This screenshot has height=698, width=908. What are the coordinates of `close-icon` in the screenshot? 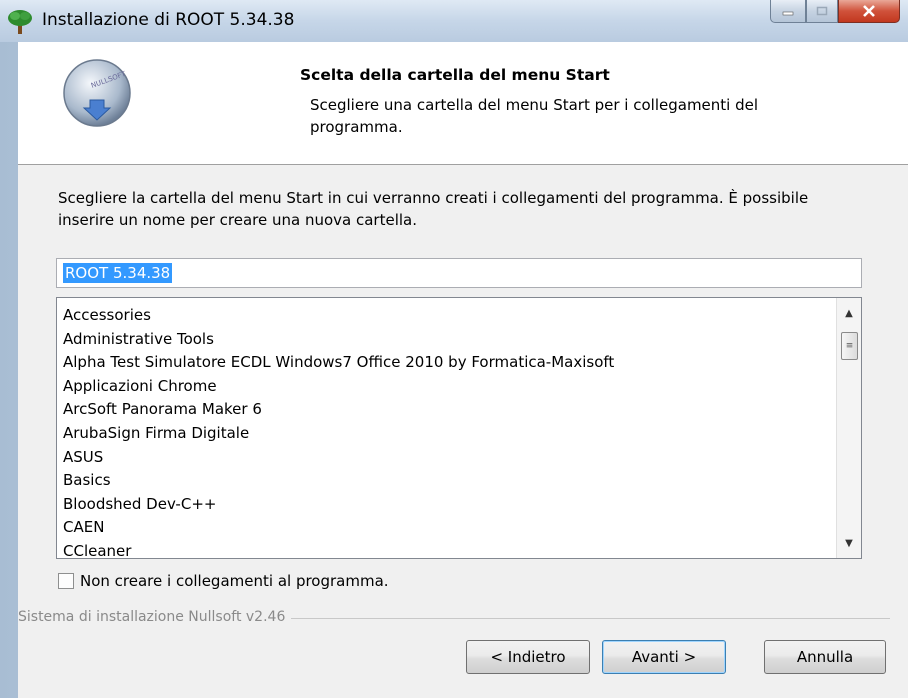 It's located at (869, 11).